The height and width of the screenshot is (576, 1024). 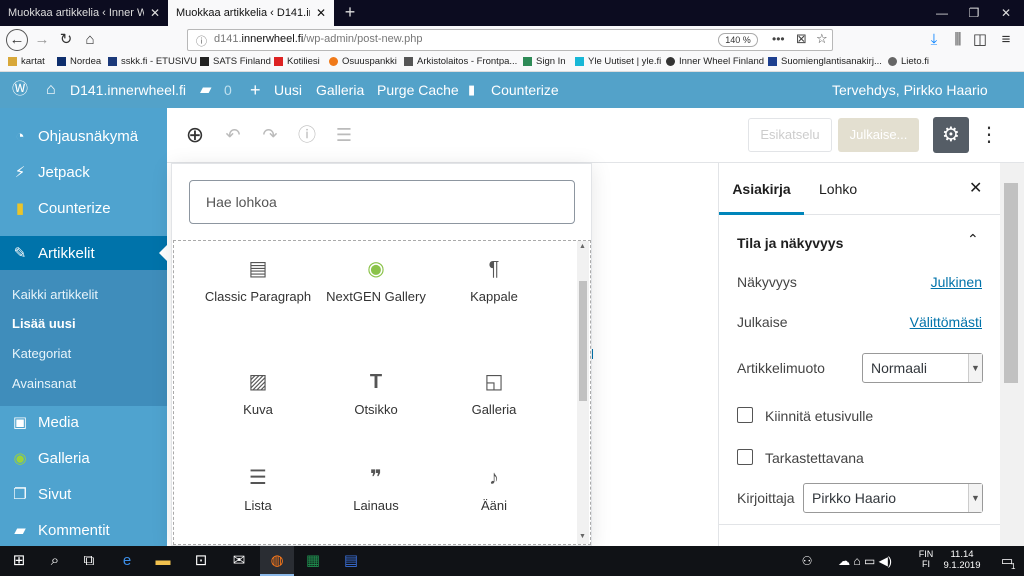 What do you see at coordinates (956, 282) in the screenshot?
I see `visibility-link: Julkinen` at bounding box center [956, 282].